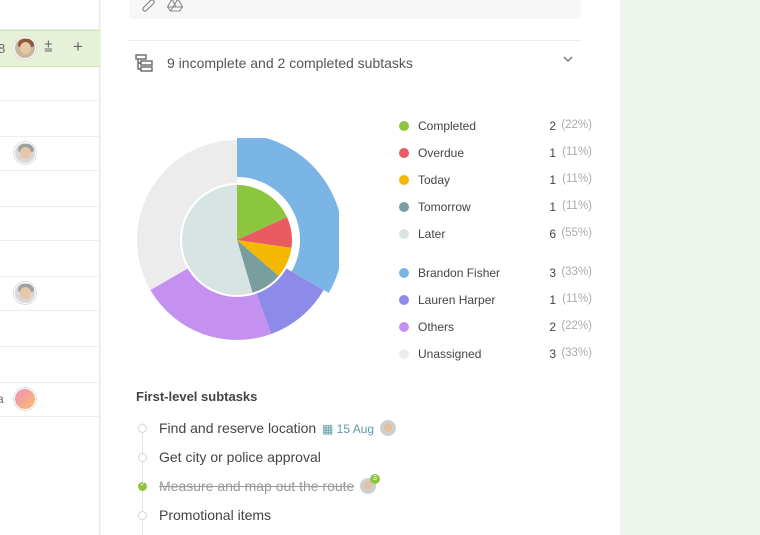 The image size is (760, 535). I want to click on section-divider, so click(355, 40).